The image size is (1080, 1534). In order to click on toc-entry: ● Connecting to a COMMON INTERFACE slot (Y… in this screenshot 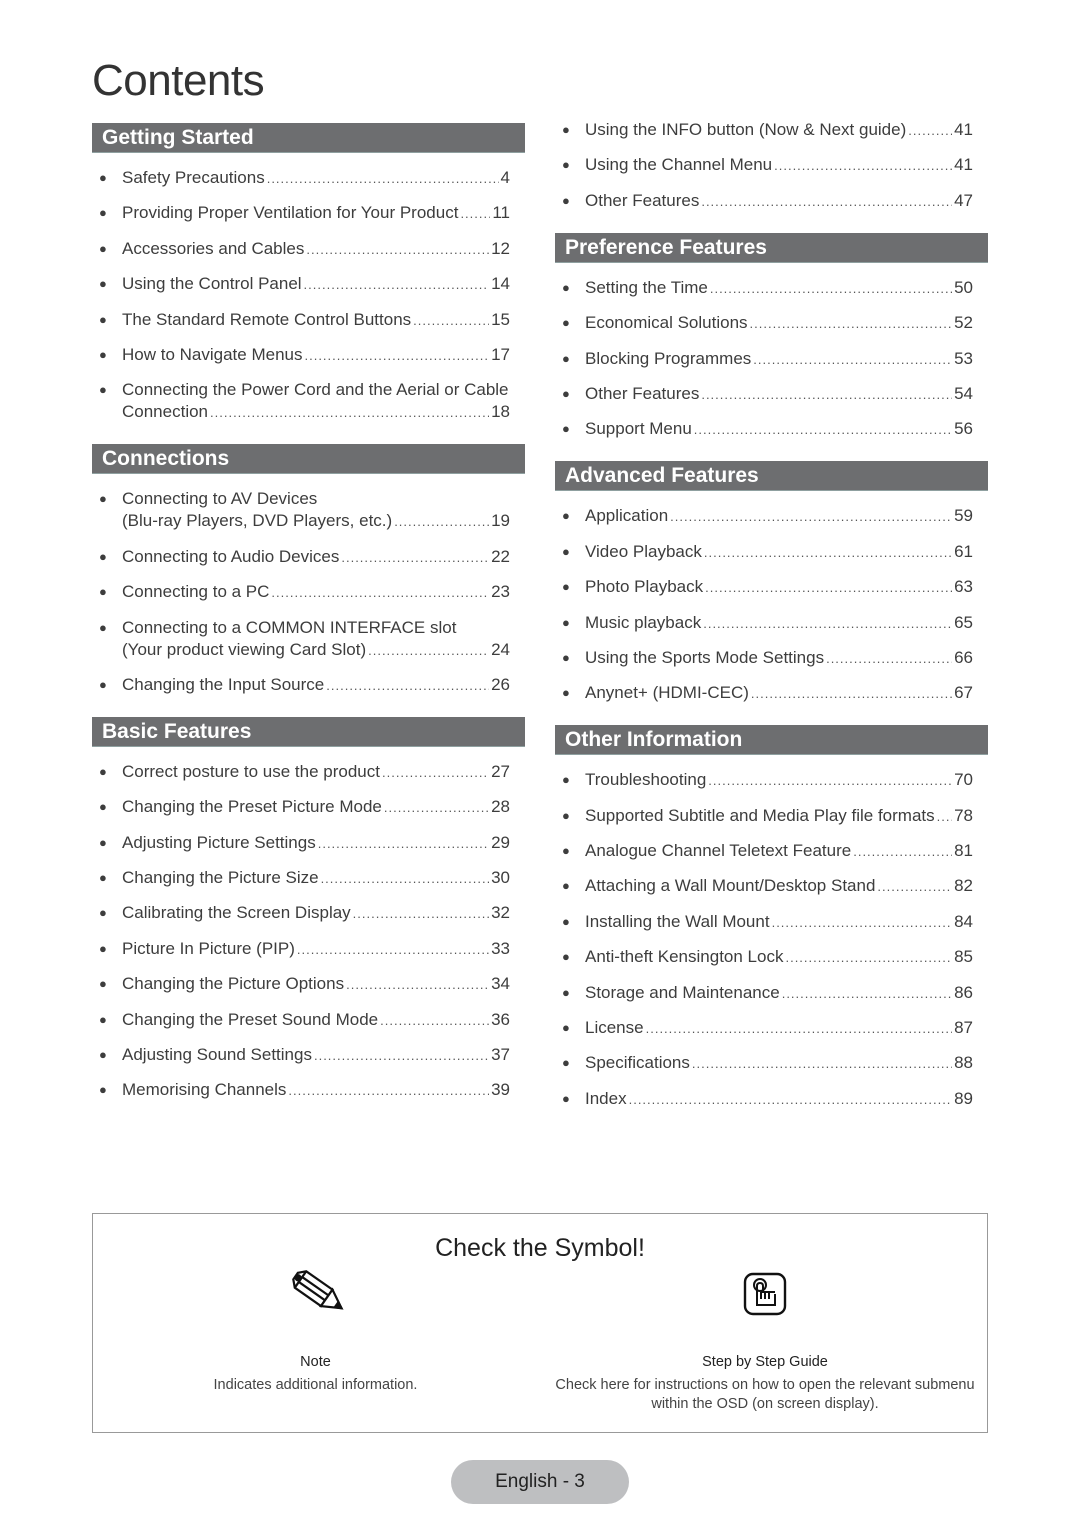, I will do `click(301, 639)`.